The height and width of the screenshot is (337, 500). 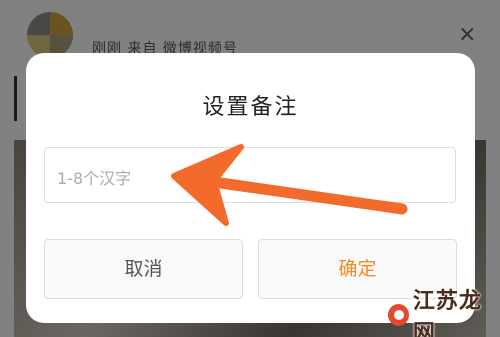 I want to click on watermark-logo-icon, so click(x=398, y=315).